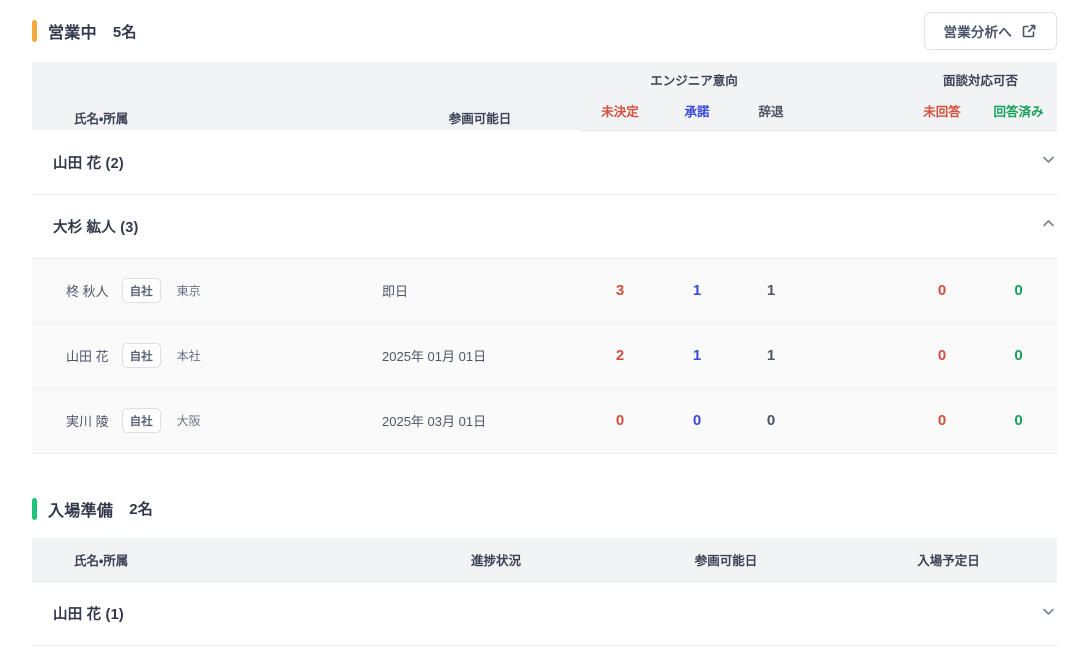 The width and height of the screenshot is (1089, 657). What do you see at coordinates (856, 111) in the screenshot?
I see `col-header-spacer` at bounding box center [856, 111].